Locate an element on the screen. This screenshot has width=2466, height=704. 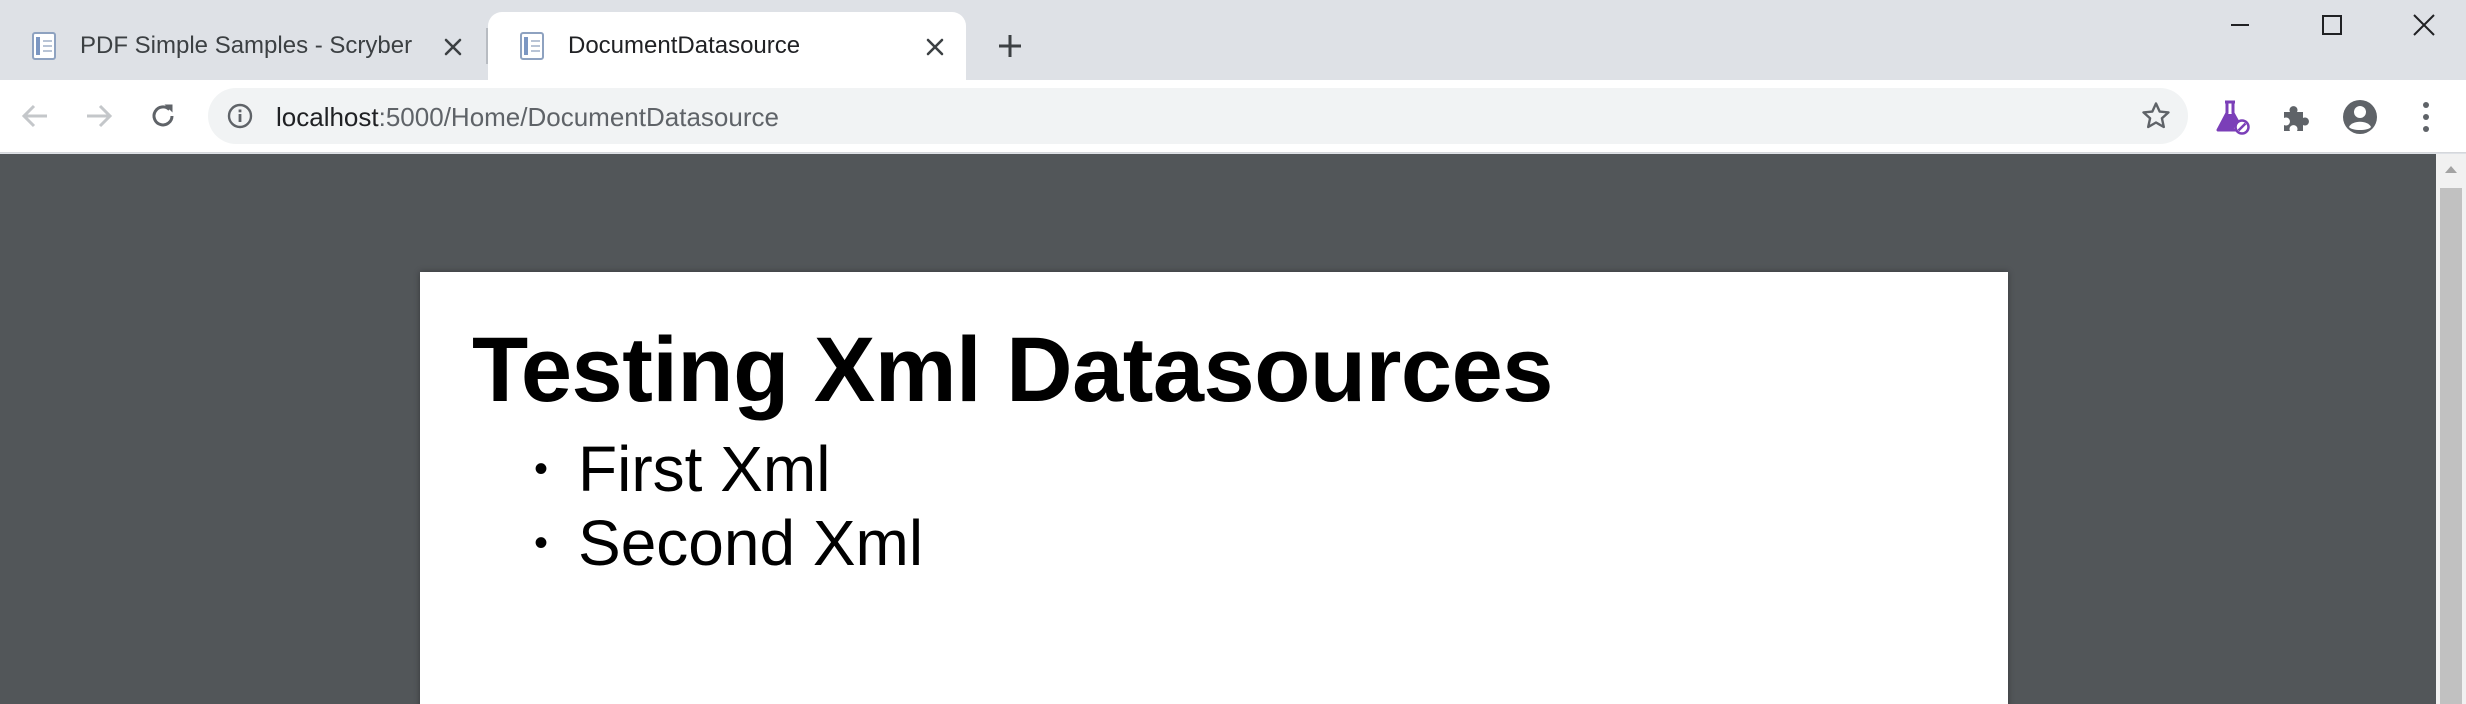
maximize-icon is located at coordinates (2332, 25).